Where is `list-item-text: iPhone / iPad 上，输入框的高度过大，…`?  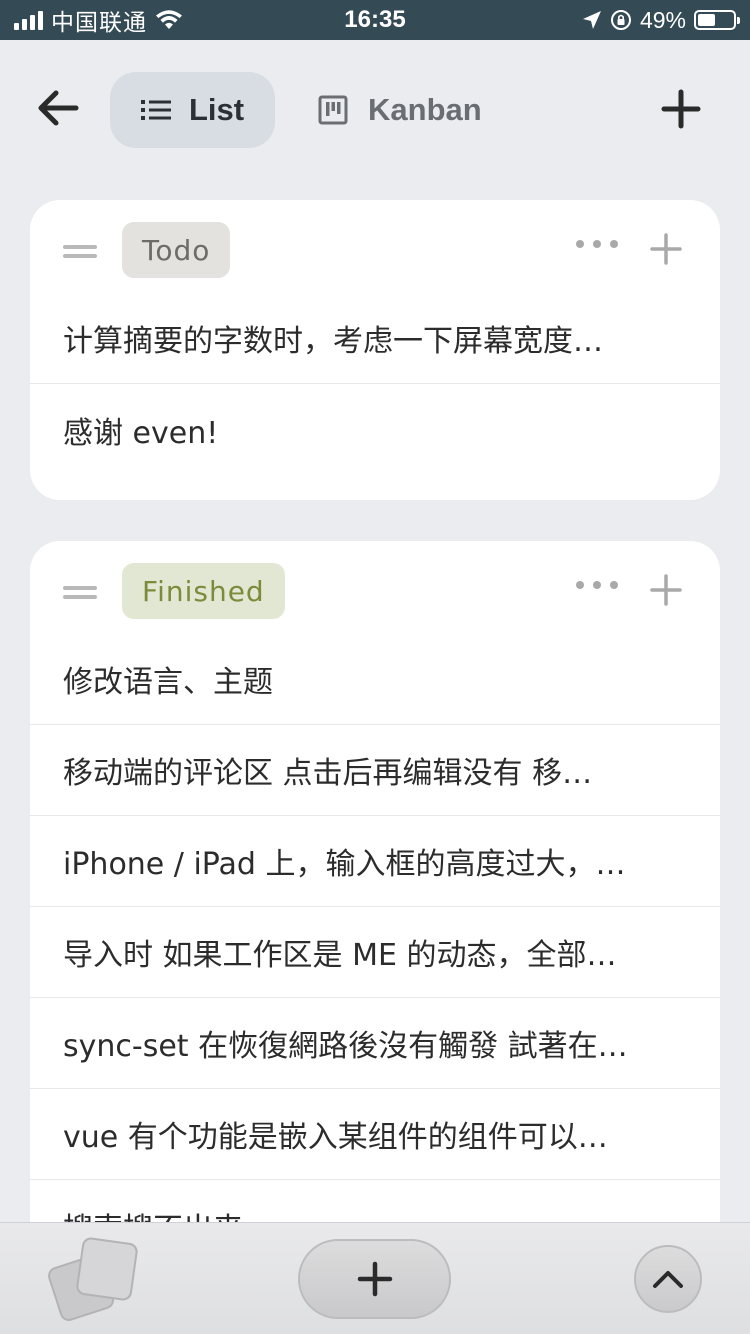 list-item-text: iPhone / iPad 上，输入框的高度过大，… is located at coordinates (344, 864).